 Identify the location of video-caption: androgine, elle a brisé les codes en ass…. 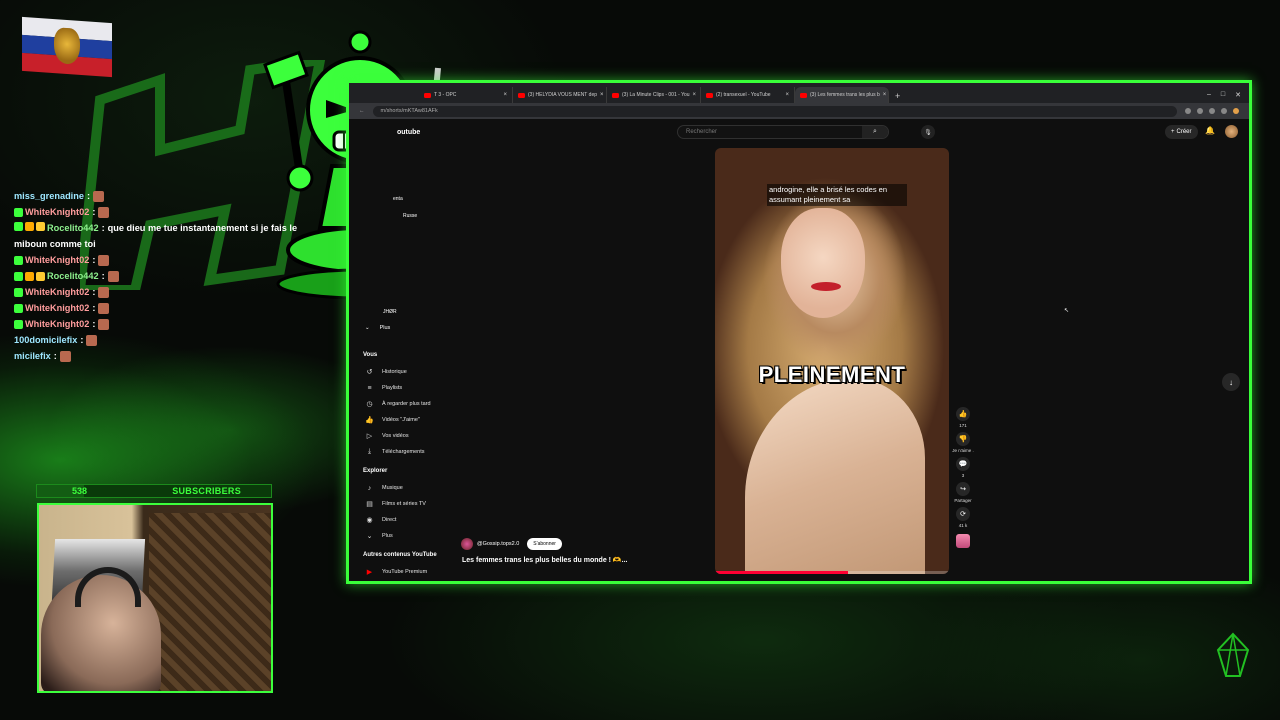
(837, 195).